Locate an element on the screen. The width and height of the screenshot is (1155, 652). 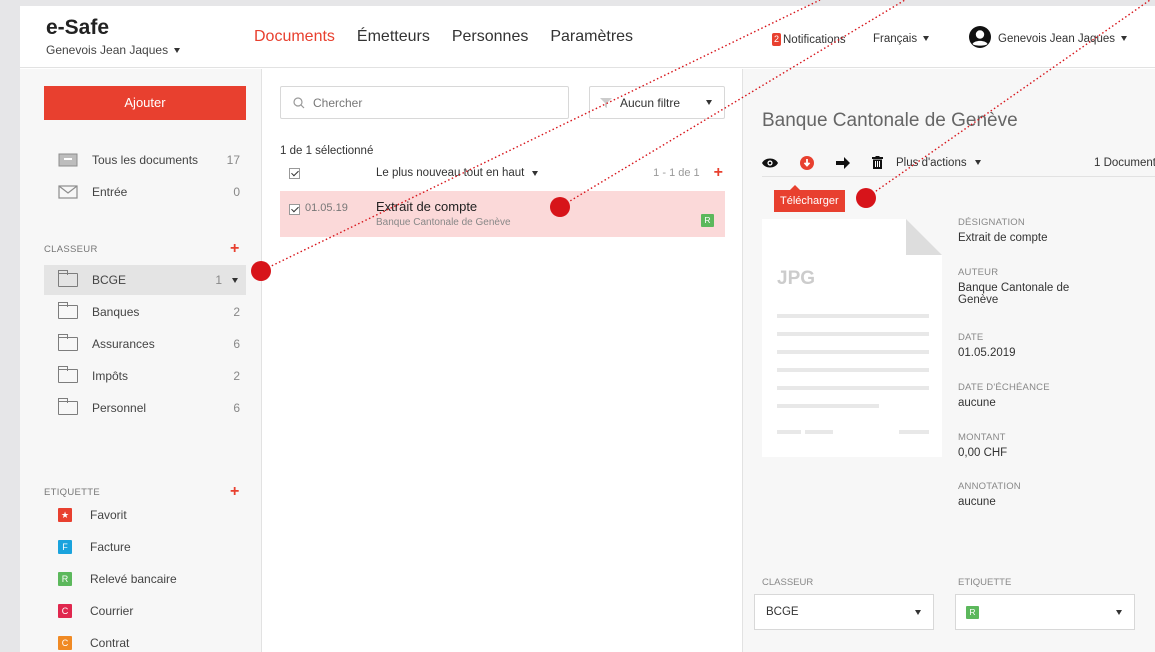
eye-icon is located at coordinates (770, 163).